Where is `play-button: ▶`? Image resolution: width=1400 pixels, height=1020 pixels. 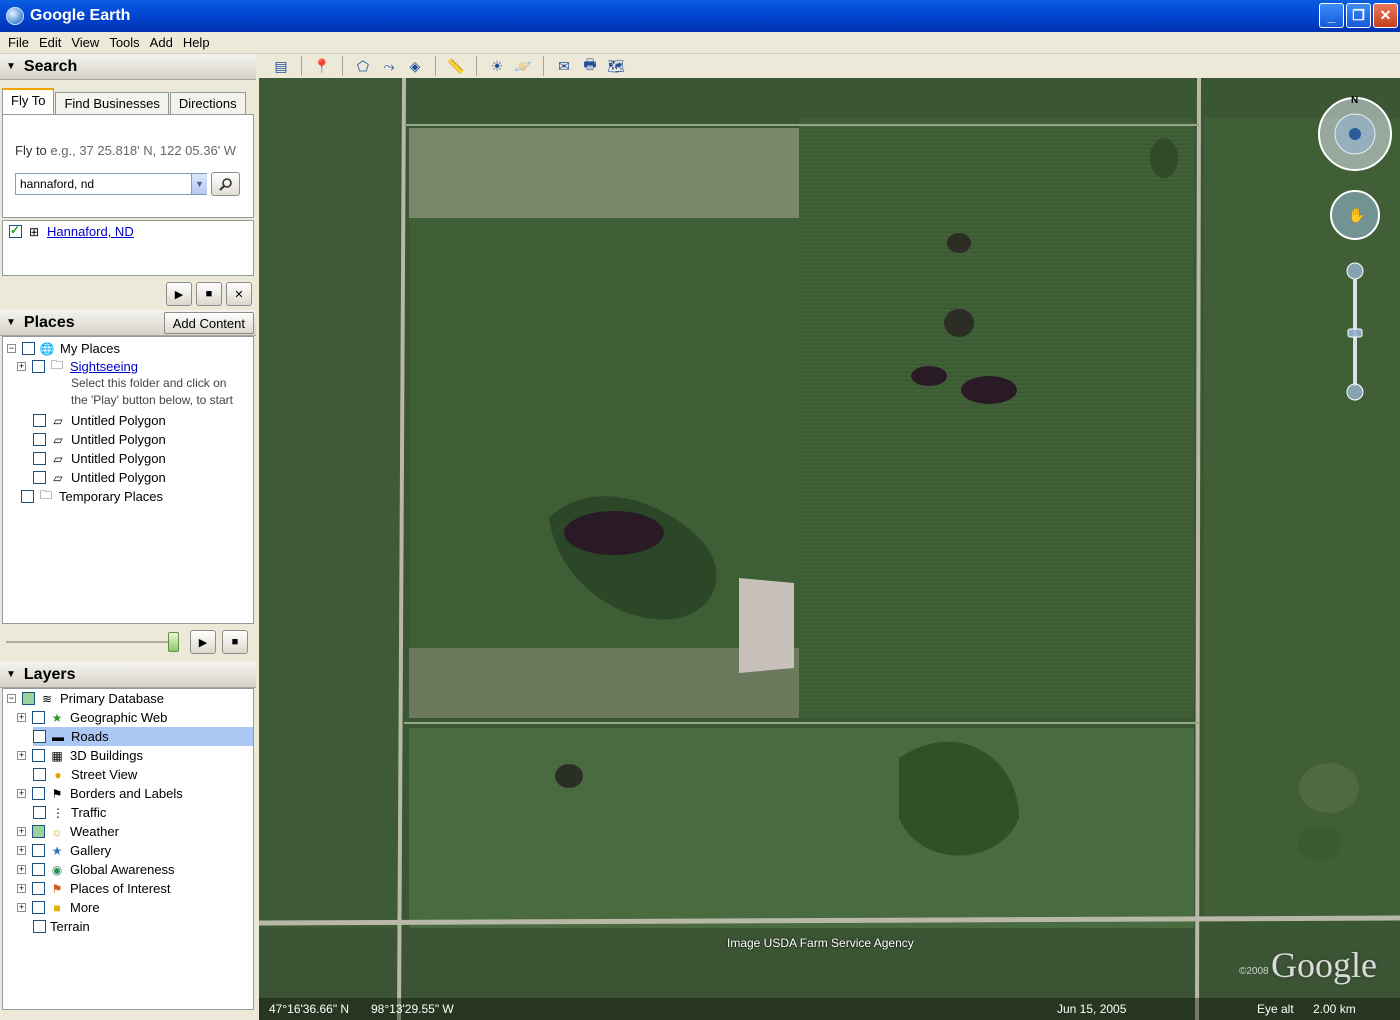 play-button: ▶ is located at coordinates (179, 294).